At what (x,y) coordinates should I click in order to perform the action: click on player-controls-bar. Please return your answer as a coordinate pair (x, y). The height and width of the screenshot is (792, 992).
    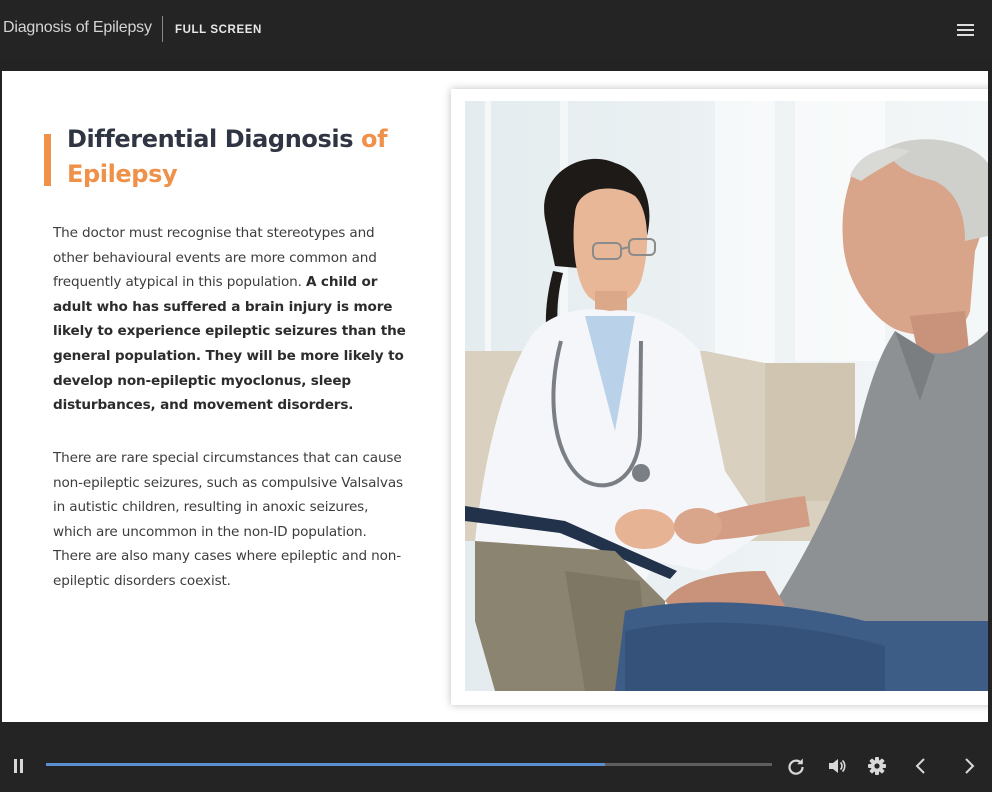
    Looking at the image, I should click on (496, 757).